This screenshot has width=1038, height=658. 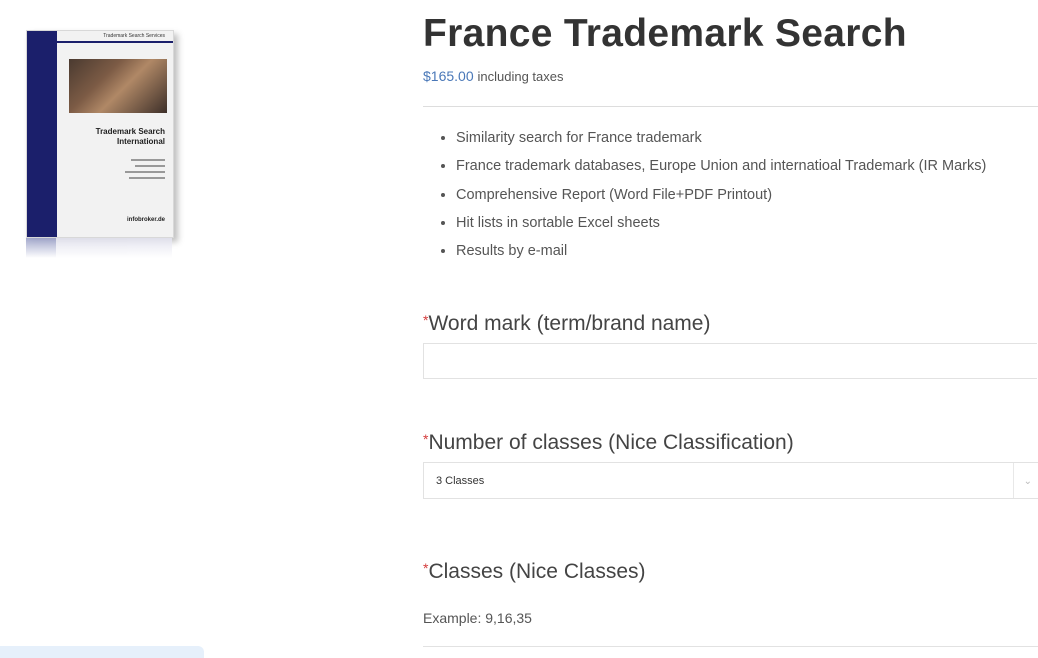 I want to click on num-classes-selected-value: 3 Classes, so click(x=460, y=481).